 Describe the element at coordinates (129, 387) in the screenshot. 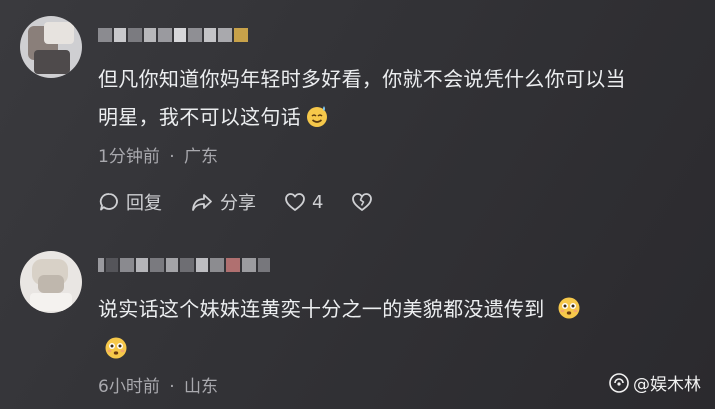

I see `comment-time: 6小时前` at that location.